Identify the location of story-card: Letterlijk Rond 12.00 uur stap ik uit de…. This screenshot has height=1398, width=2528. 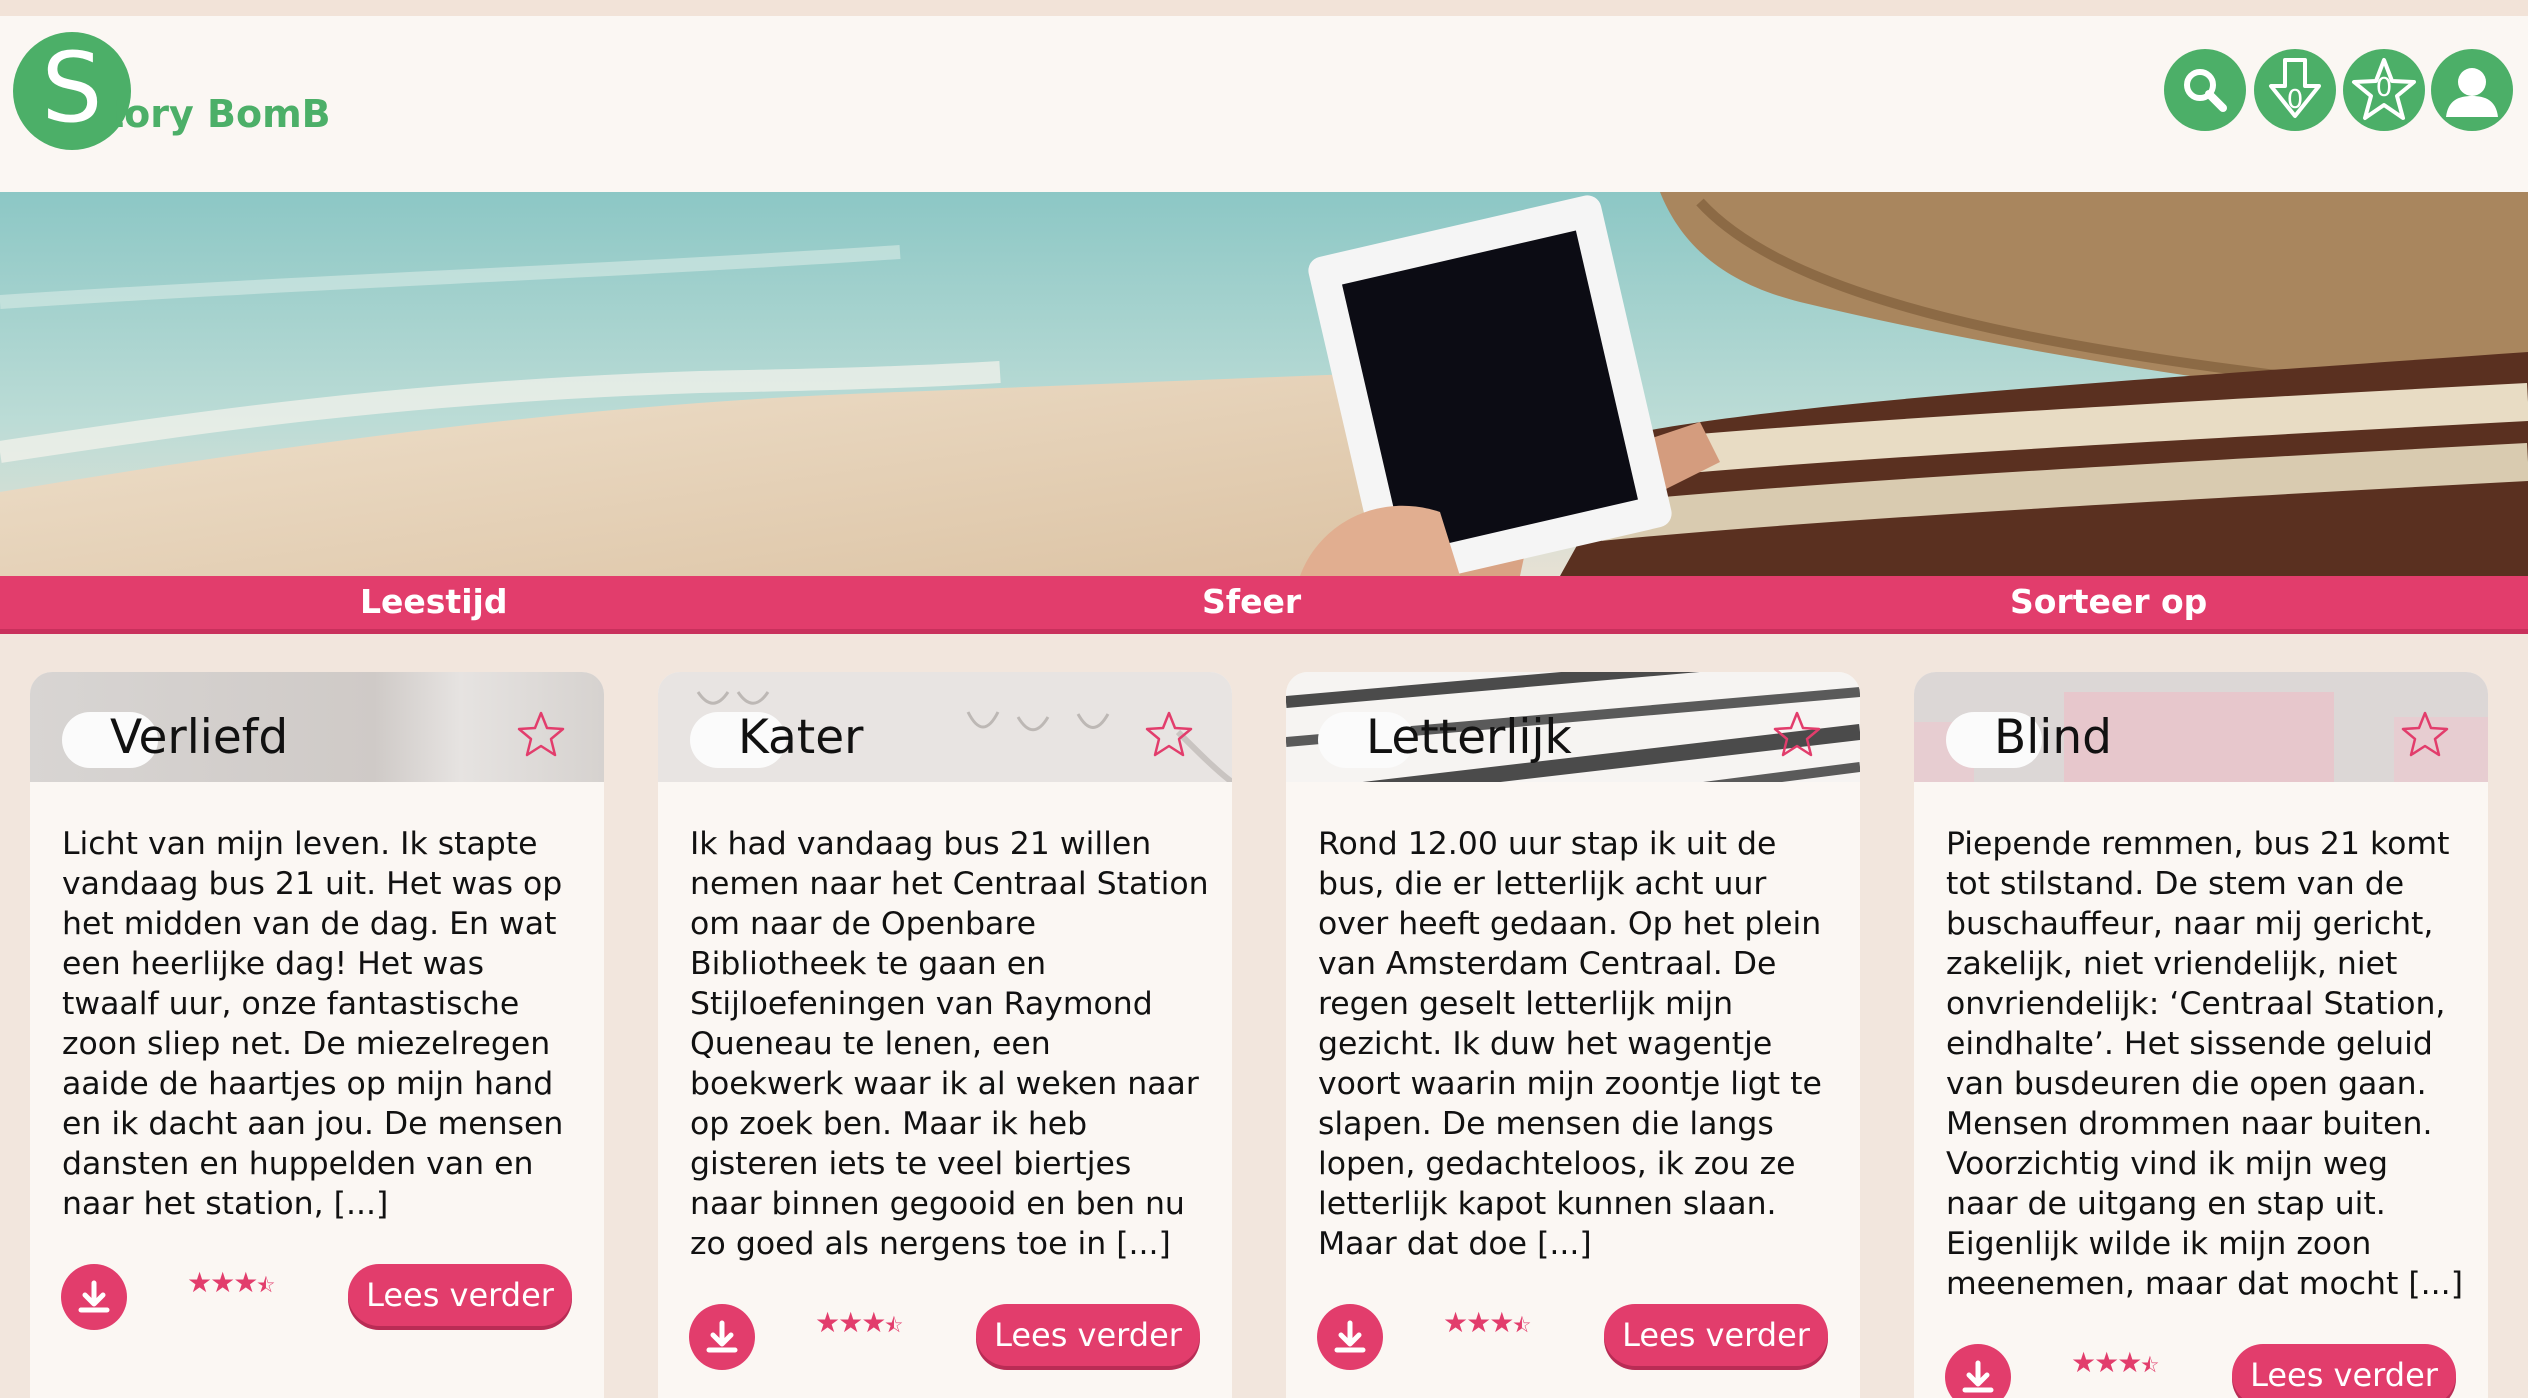
(1573, 1035).